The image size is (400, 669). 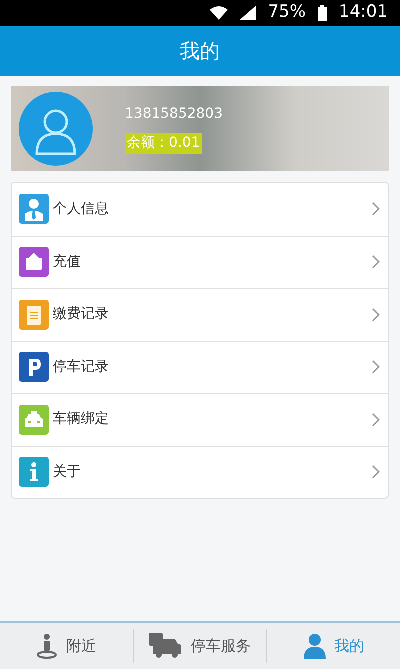 What do you see at coordinates (66, 646) in the screenshot?
I see `tab: 附近` at bounding box center [66, 646].